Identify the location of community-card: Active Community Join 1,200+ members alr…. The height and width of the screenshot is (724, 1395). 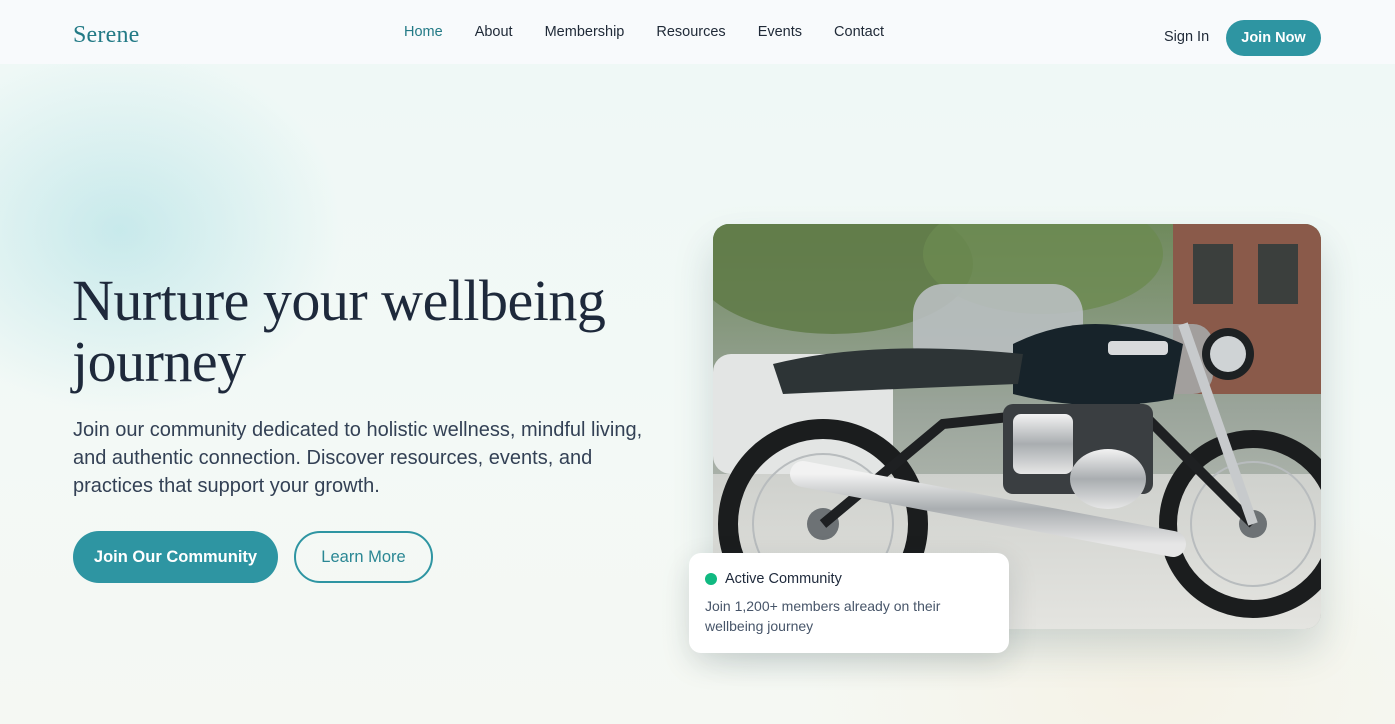
(849, 603).